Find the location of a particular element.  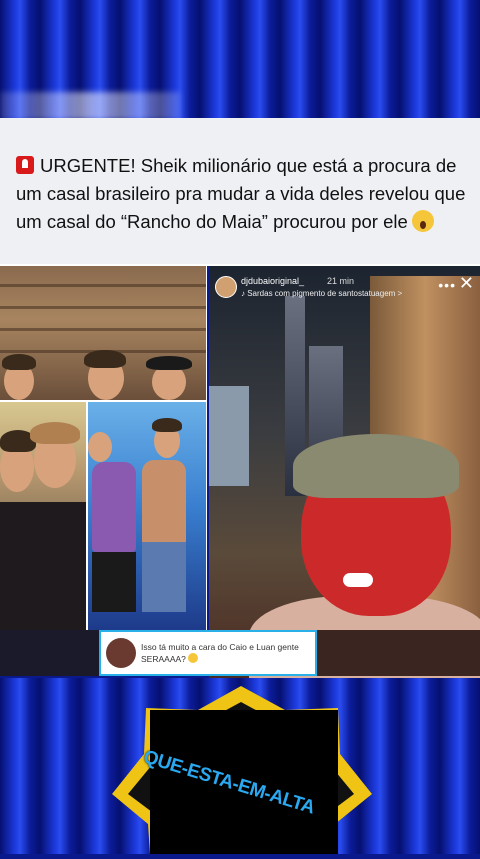

commenter-avatar is located at coordinates (121, 653).